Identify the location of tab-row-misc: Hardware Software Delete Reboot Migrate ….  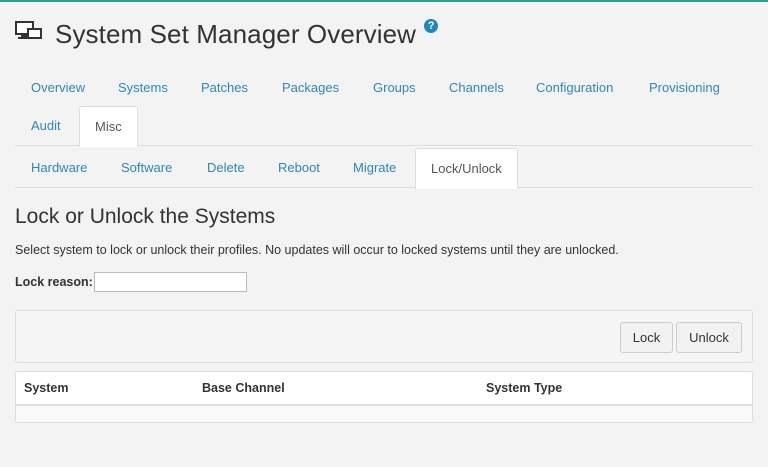
(384, 168).